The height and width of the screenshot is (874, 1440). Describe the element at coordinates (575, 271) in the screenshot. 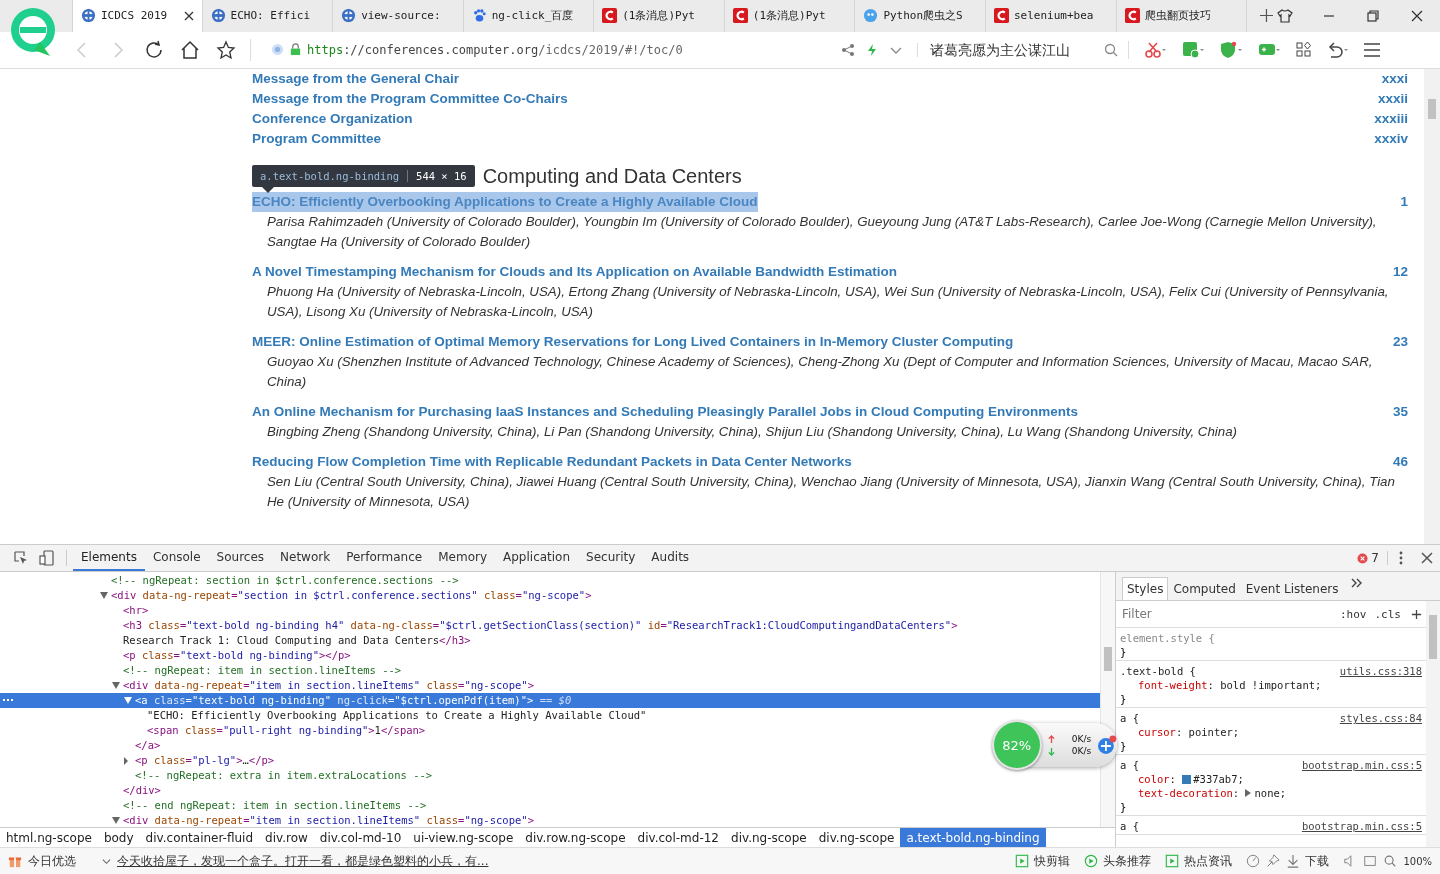

I see `paper-title-link: A Novel Timestamping Mechanism for Clouds and Its Application on Available Bandwidth Estimation` at that location.